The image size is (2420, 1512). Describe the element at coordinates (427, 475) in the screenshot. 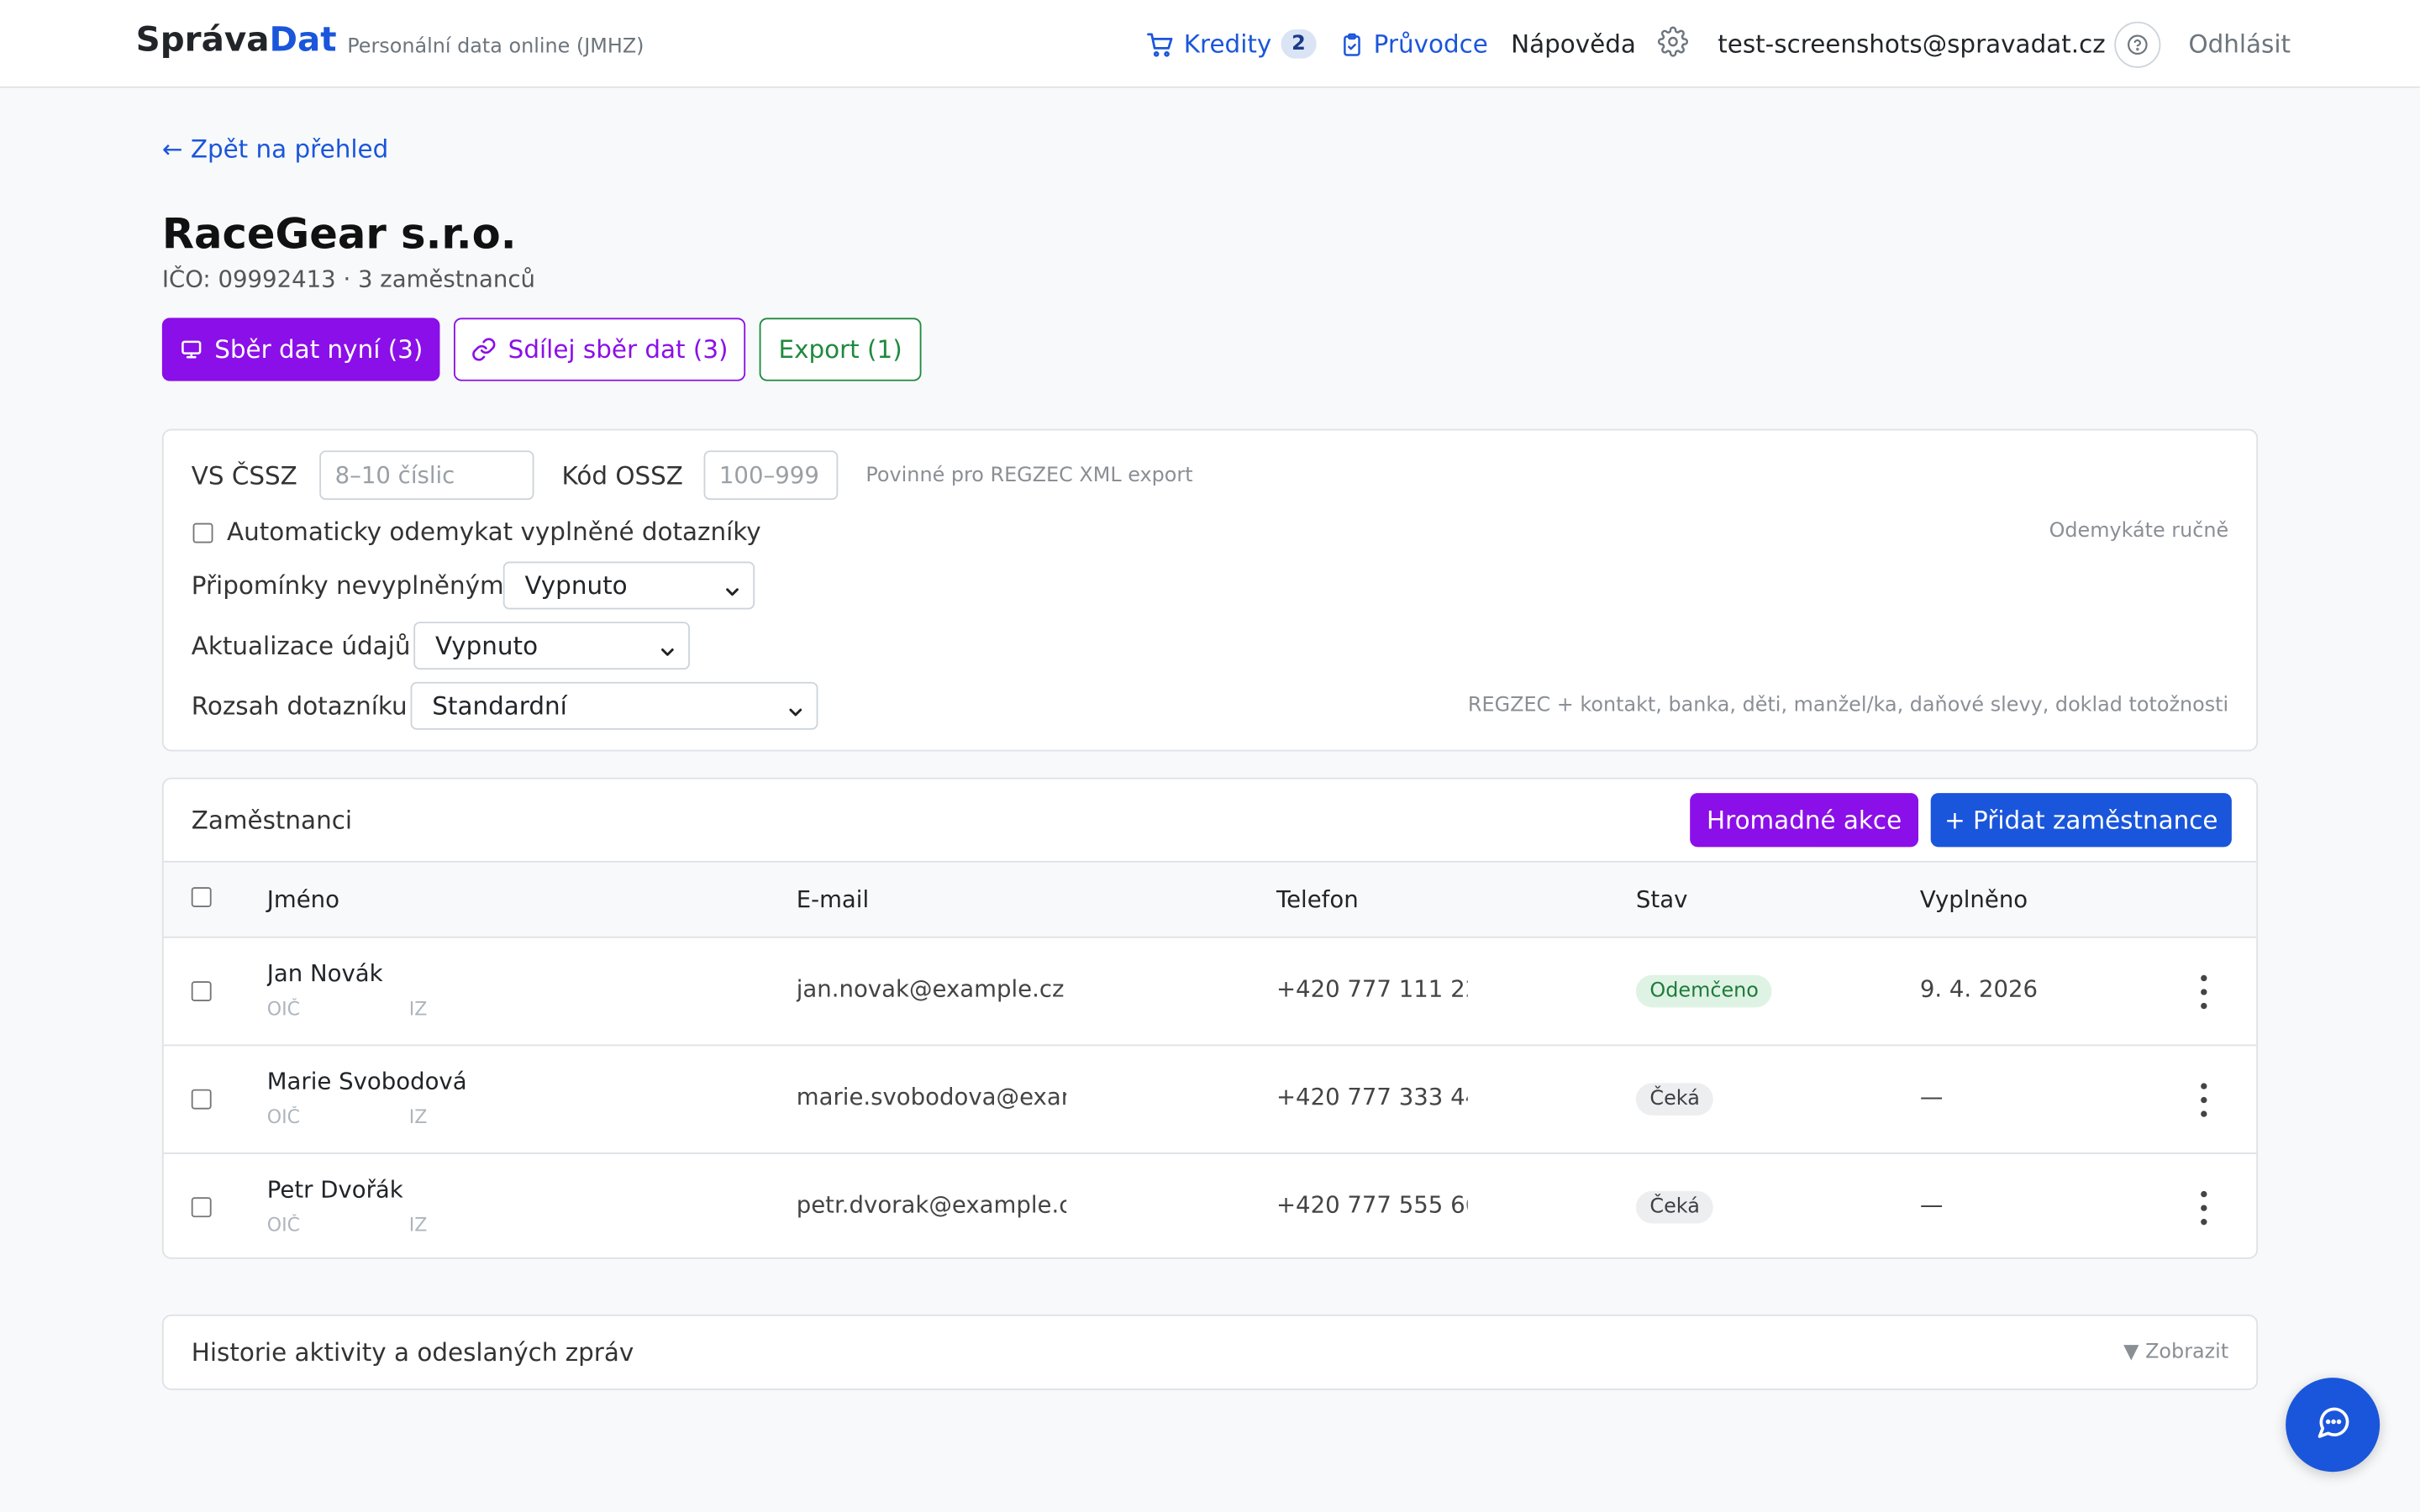

I see `vs-cssz-input` at that location.